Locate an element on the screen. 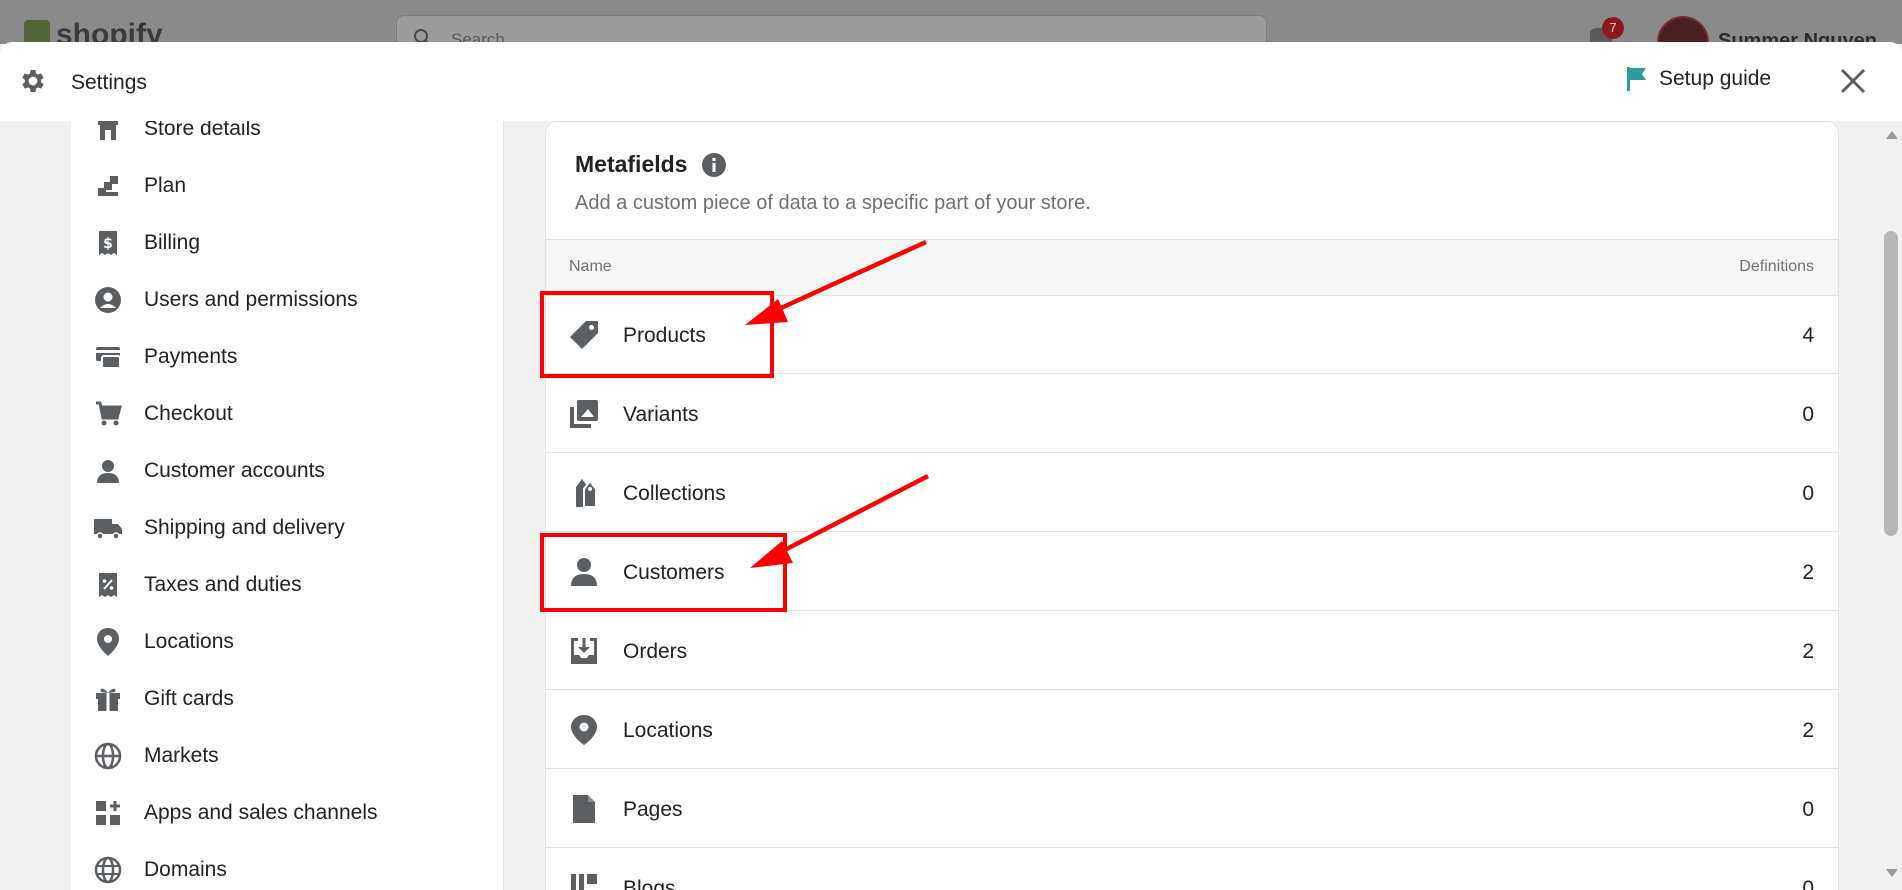 Image resolution: width=1902 pixels, height=890 pixels. row-name: Collections is located at coordinates (674, 493).